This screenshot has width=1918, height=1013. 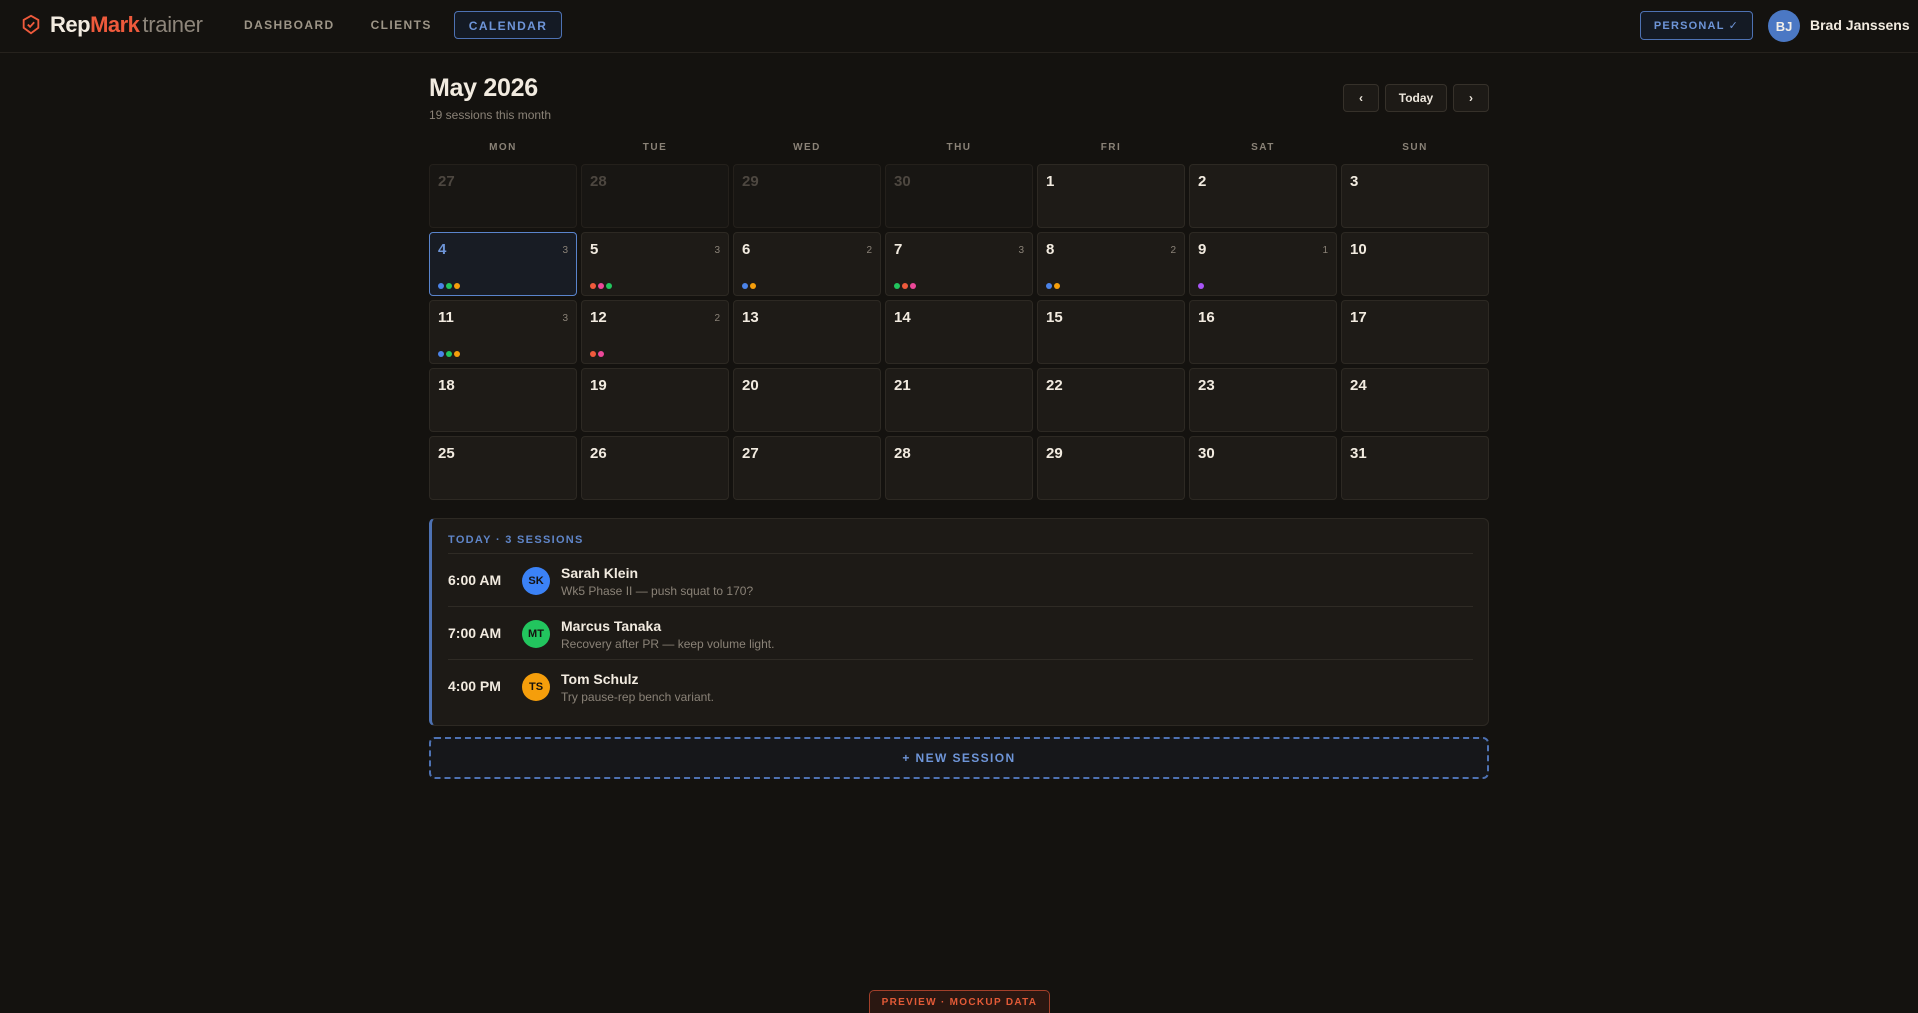 What do you see at coordinates (401, 25) in the screenshot?
I see `nav-clients: CLIENTS` at bounding box center [401, 25].